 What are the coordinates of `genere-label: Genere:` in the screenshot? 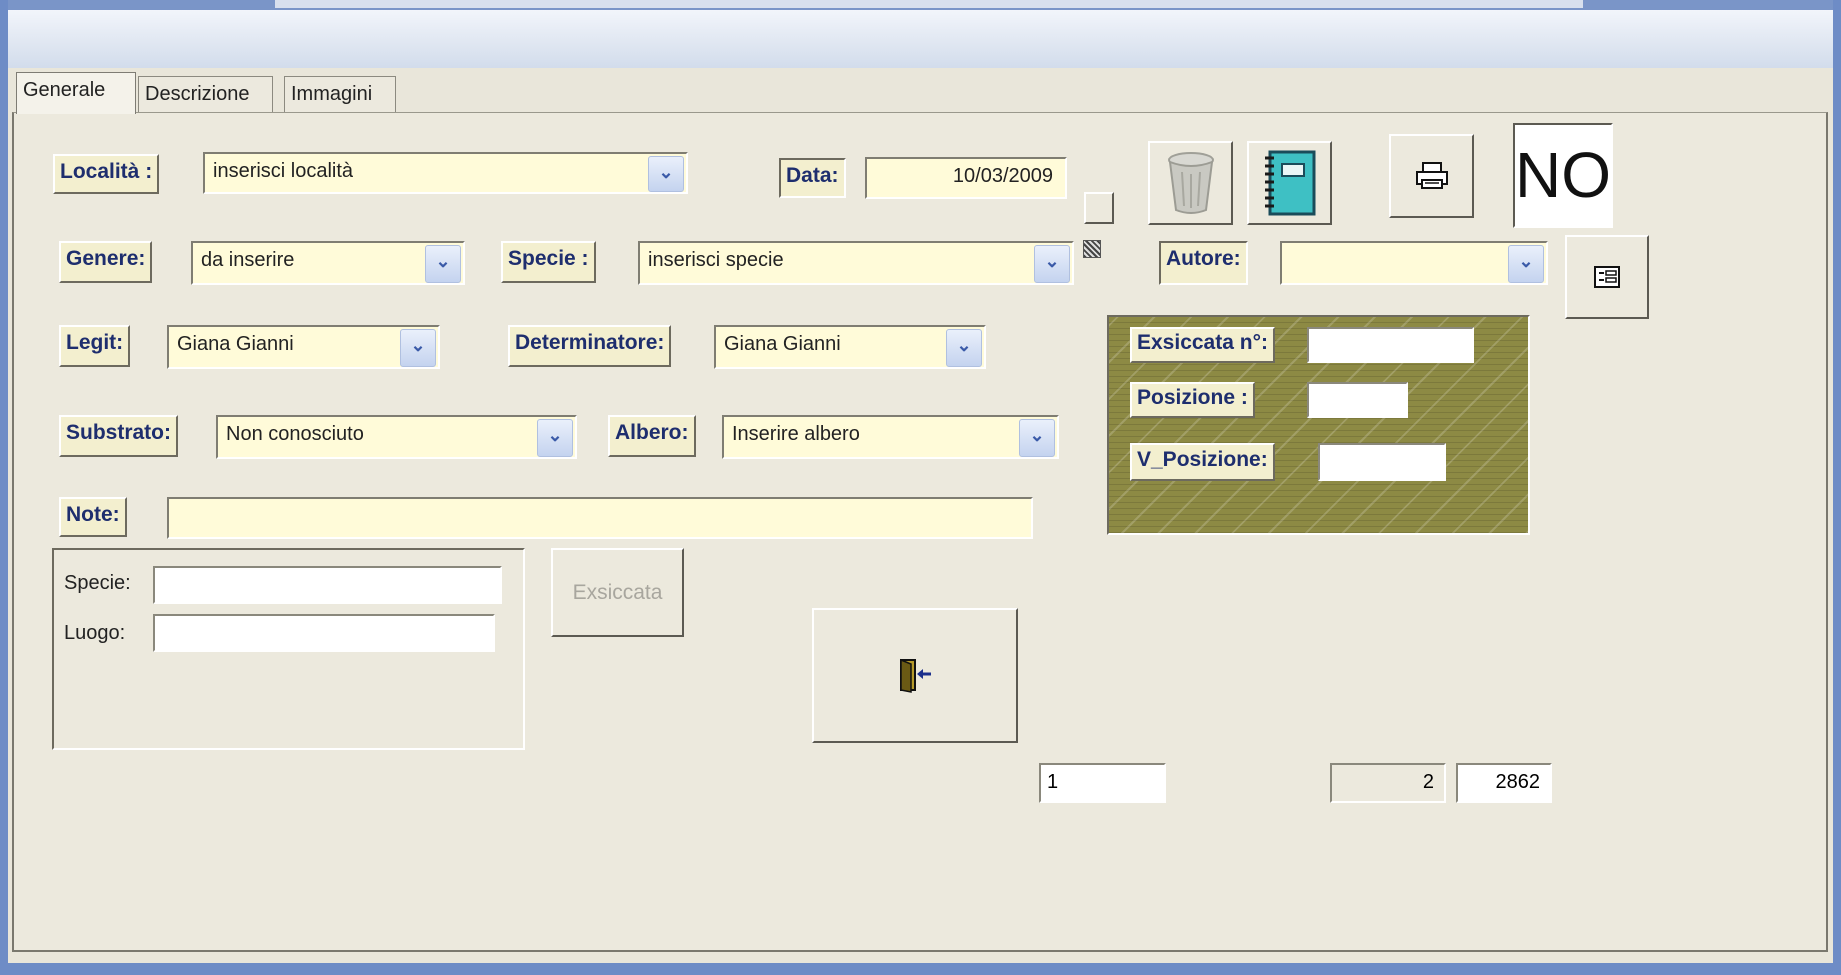 It's located at (106, 262).